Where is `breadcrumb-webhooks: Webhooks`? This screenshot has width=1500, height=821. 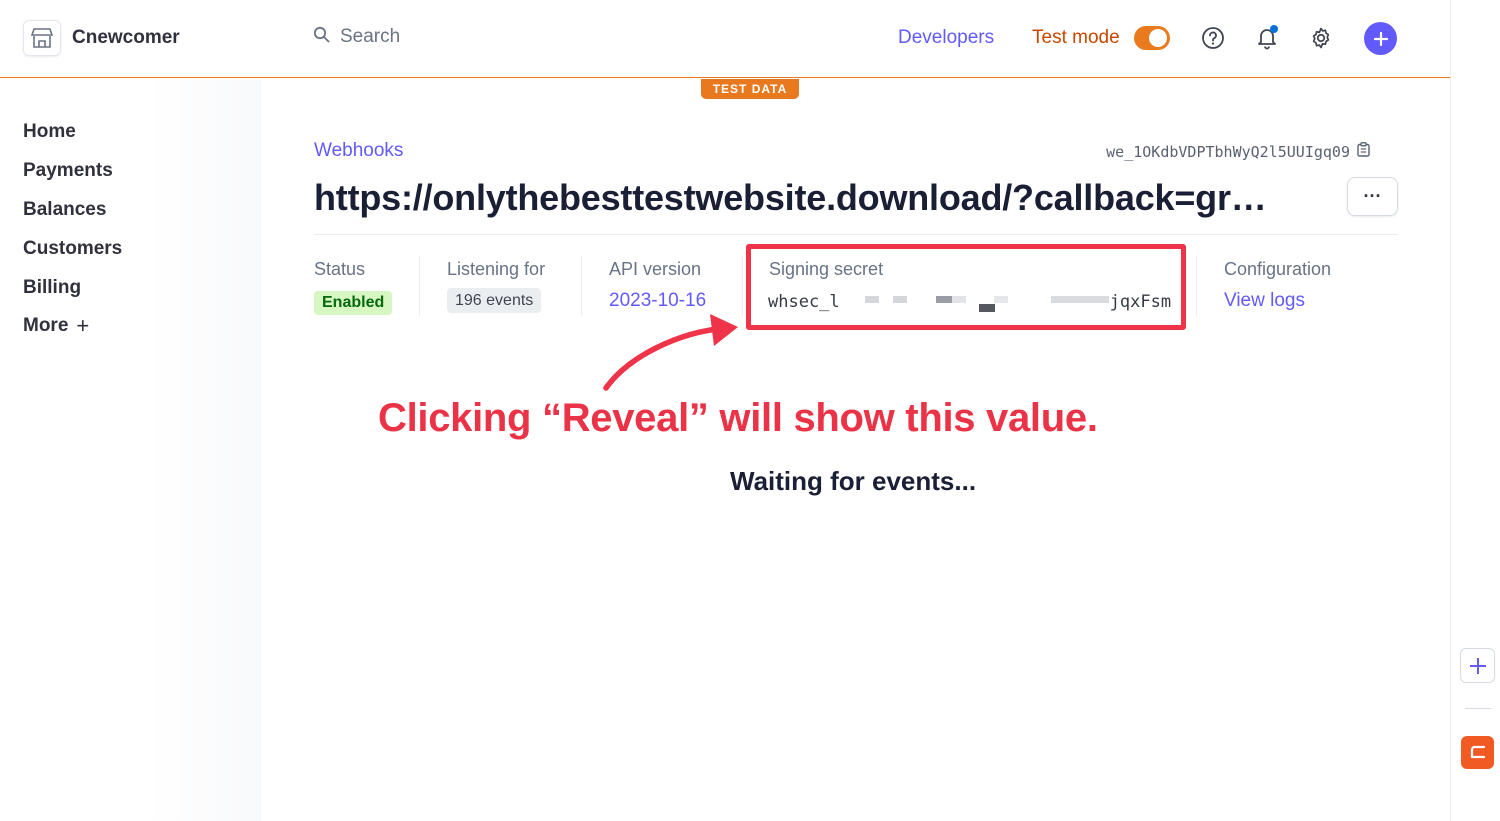
breadcrumb-webhooks: Webhooks is located at coordinates (358, 151).